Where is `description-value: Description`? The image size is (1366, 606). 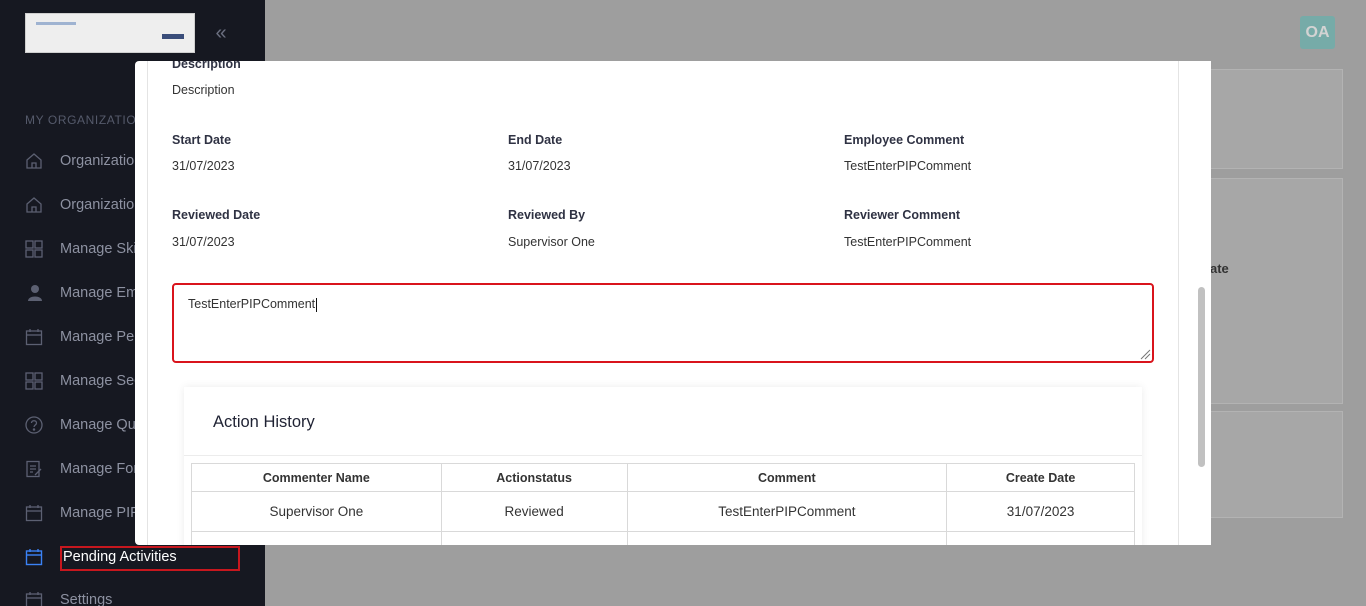
description-value: Description is located at coordinates (203, 90).